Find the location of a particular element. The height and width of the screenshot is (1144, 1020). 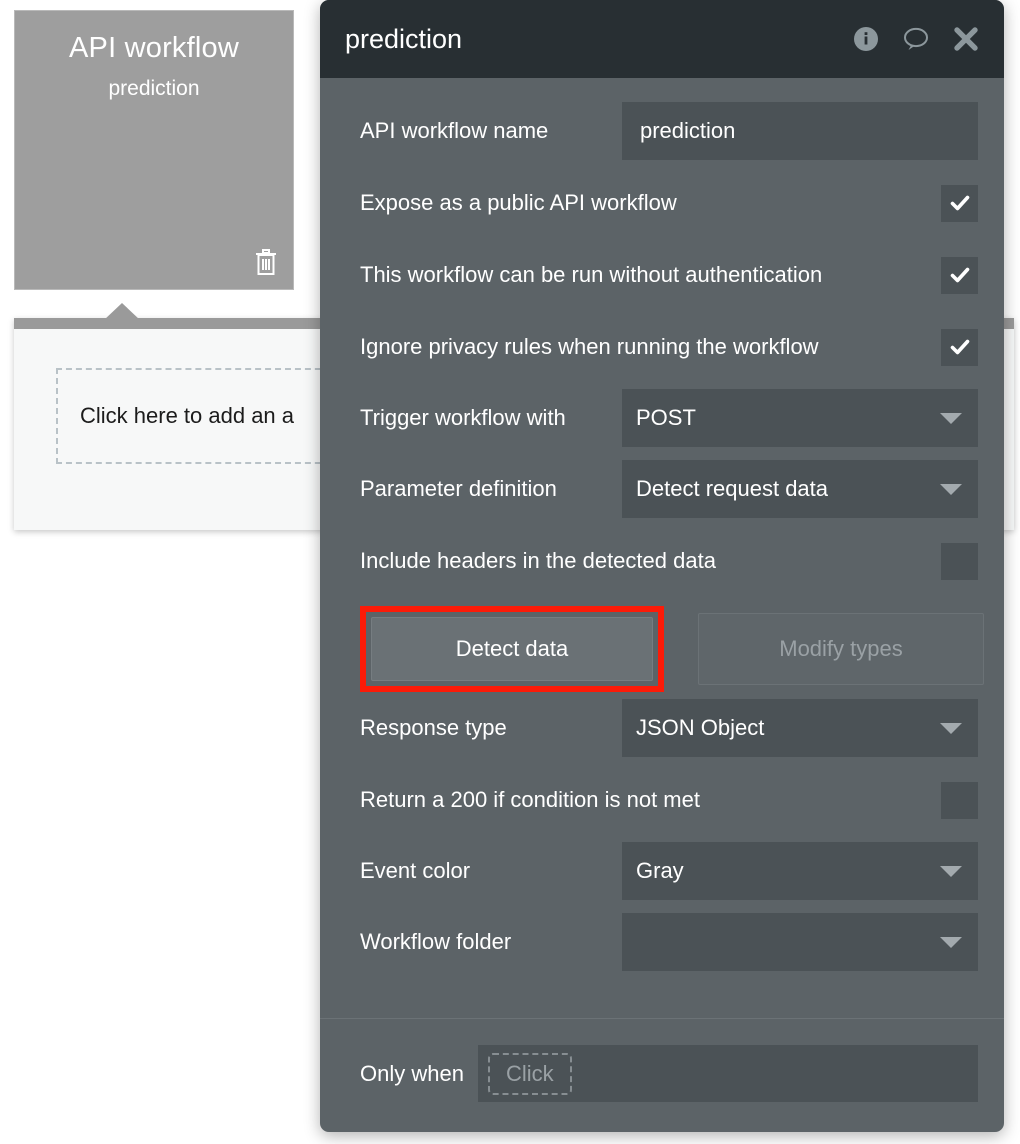

trash-icon is located at coordinates (266, 262).